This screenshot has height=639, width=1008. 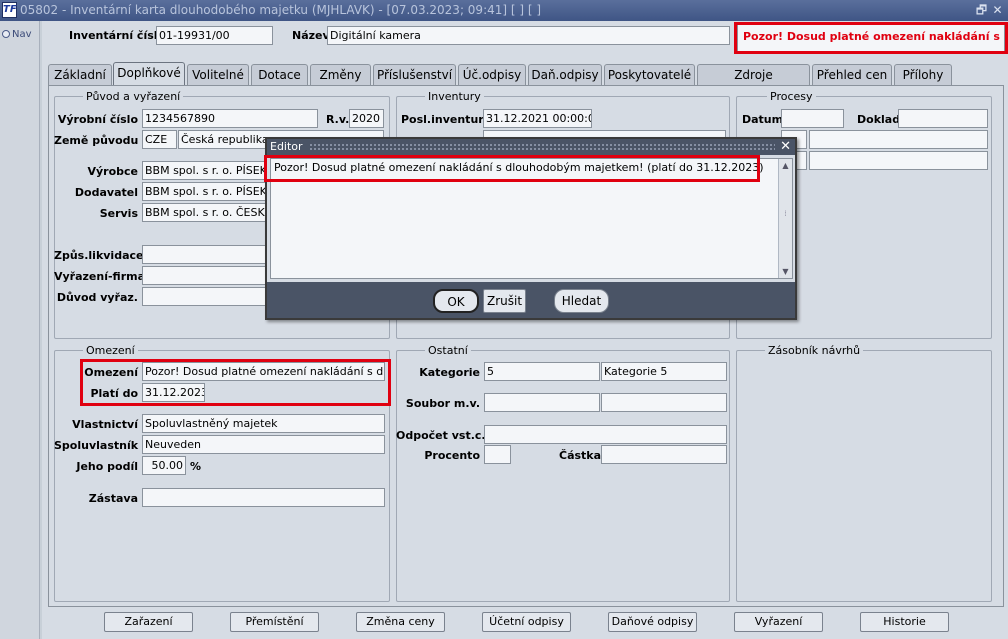 What do you see at coordinates (6, 34) in the screenshot?
I see `radio-icon` at bounding box center [6, 34].